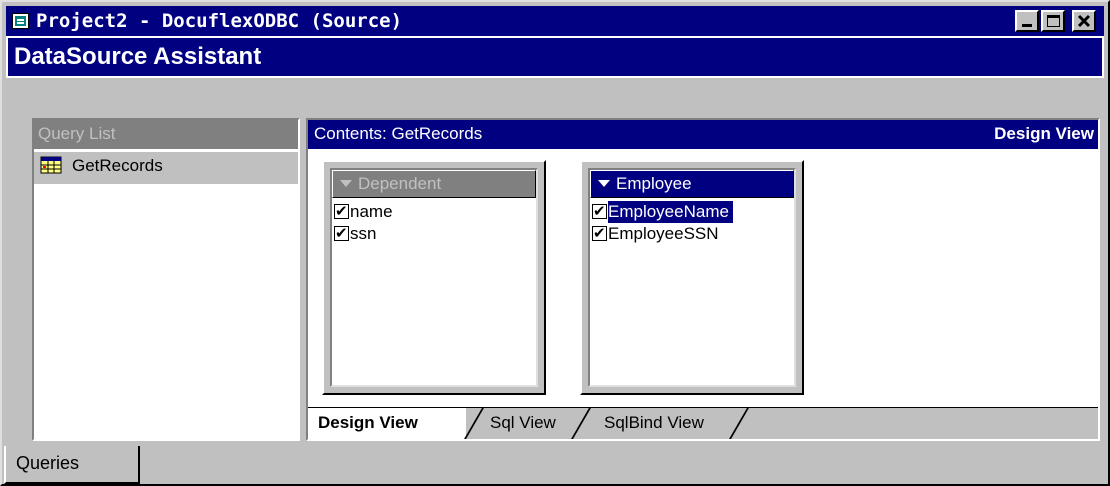  I want to click on tab-queries: Queries, so click(72, 465).